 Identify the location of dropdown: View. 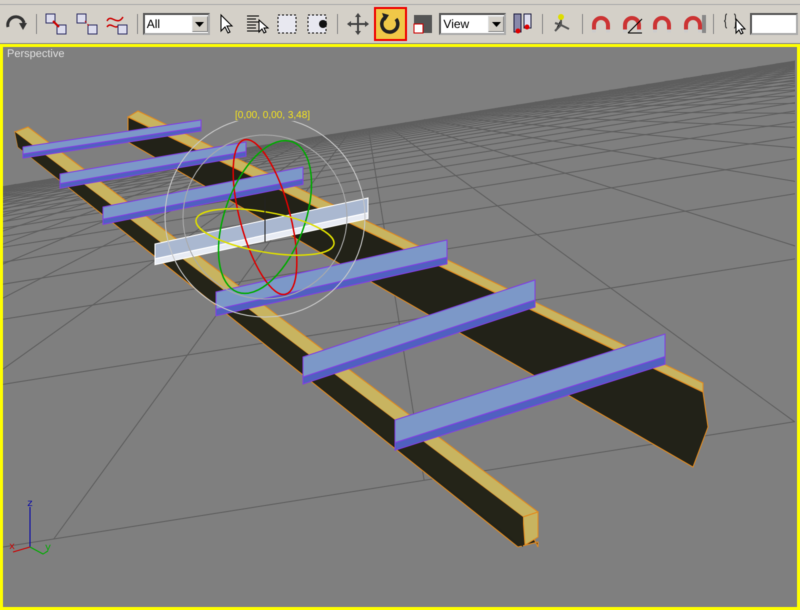
(472, 24).